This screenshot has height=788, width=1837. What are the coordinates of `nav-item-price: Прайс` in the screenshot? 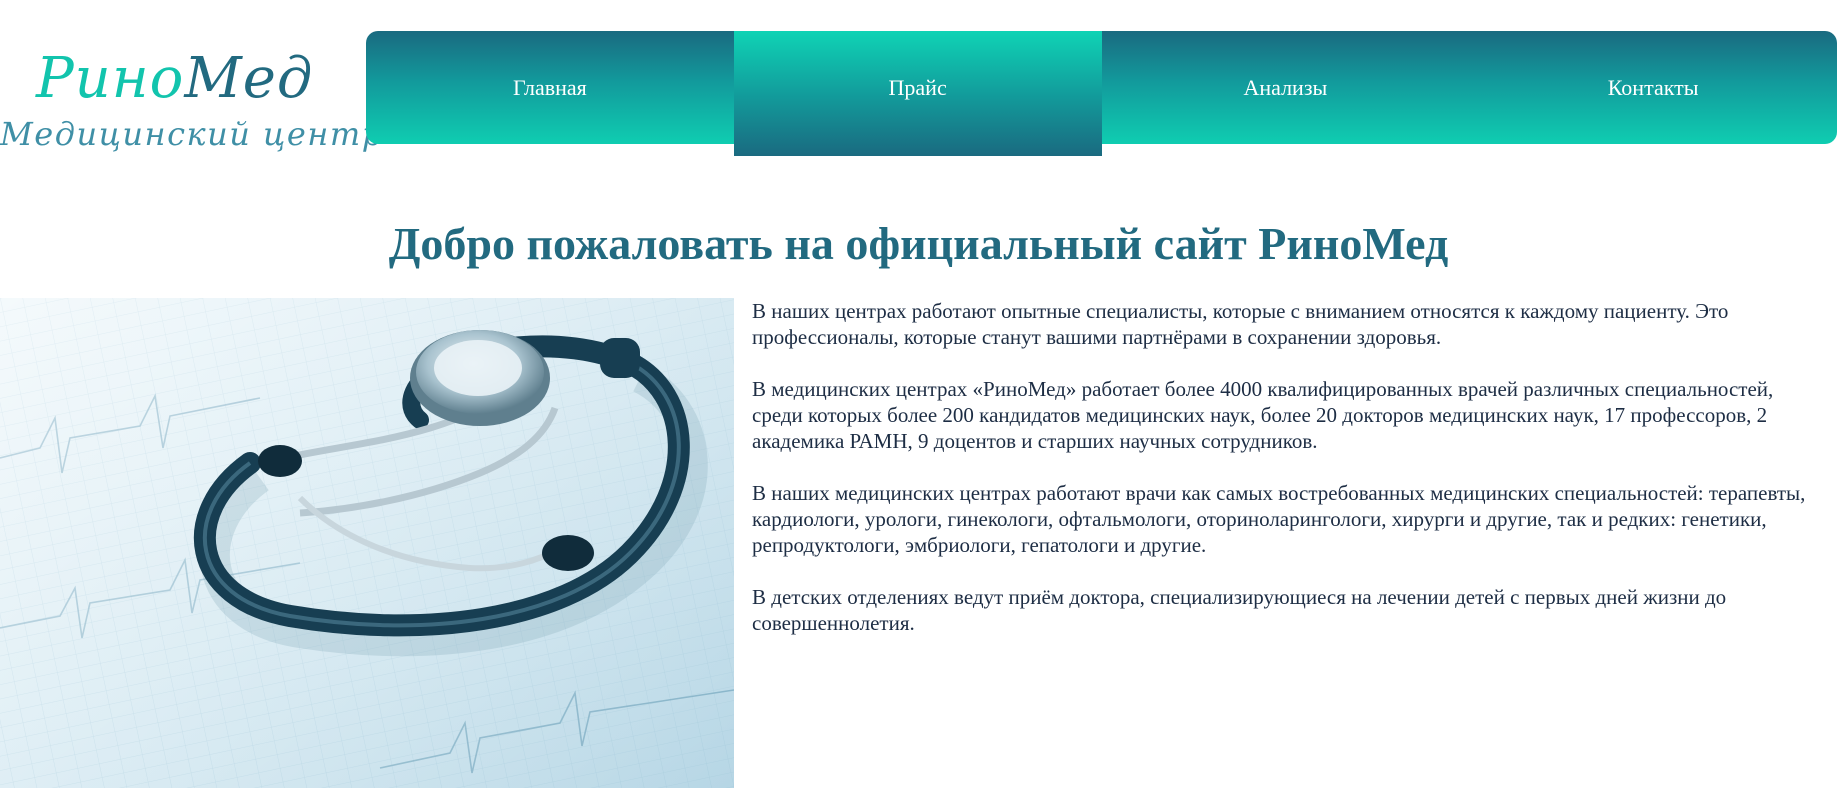 It's located at (917, 93).